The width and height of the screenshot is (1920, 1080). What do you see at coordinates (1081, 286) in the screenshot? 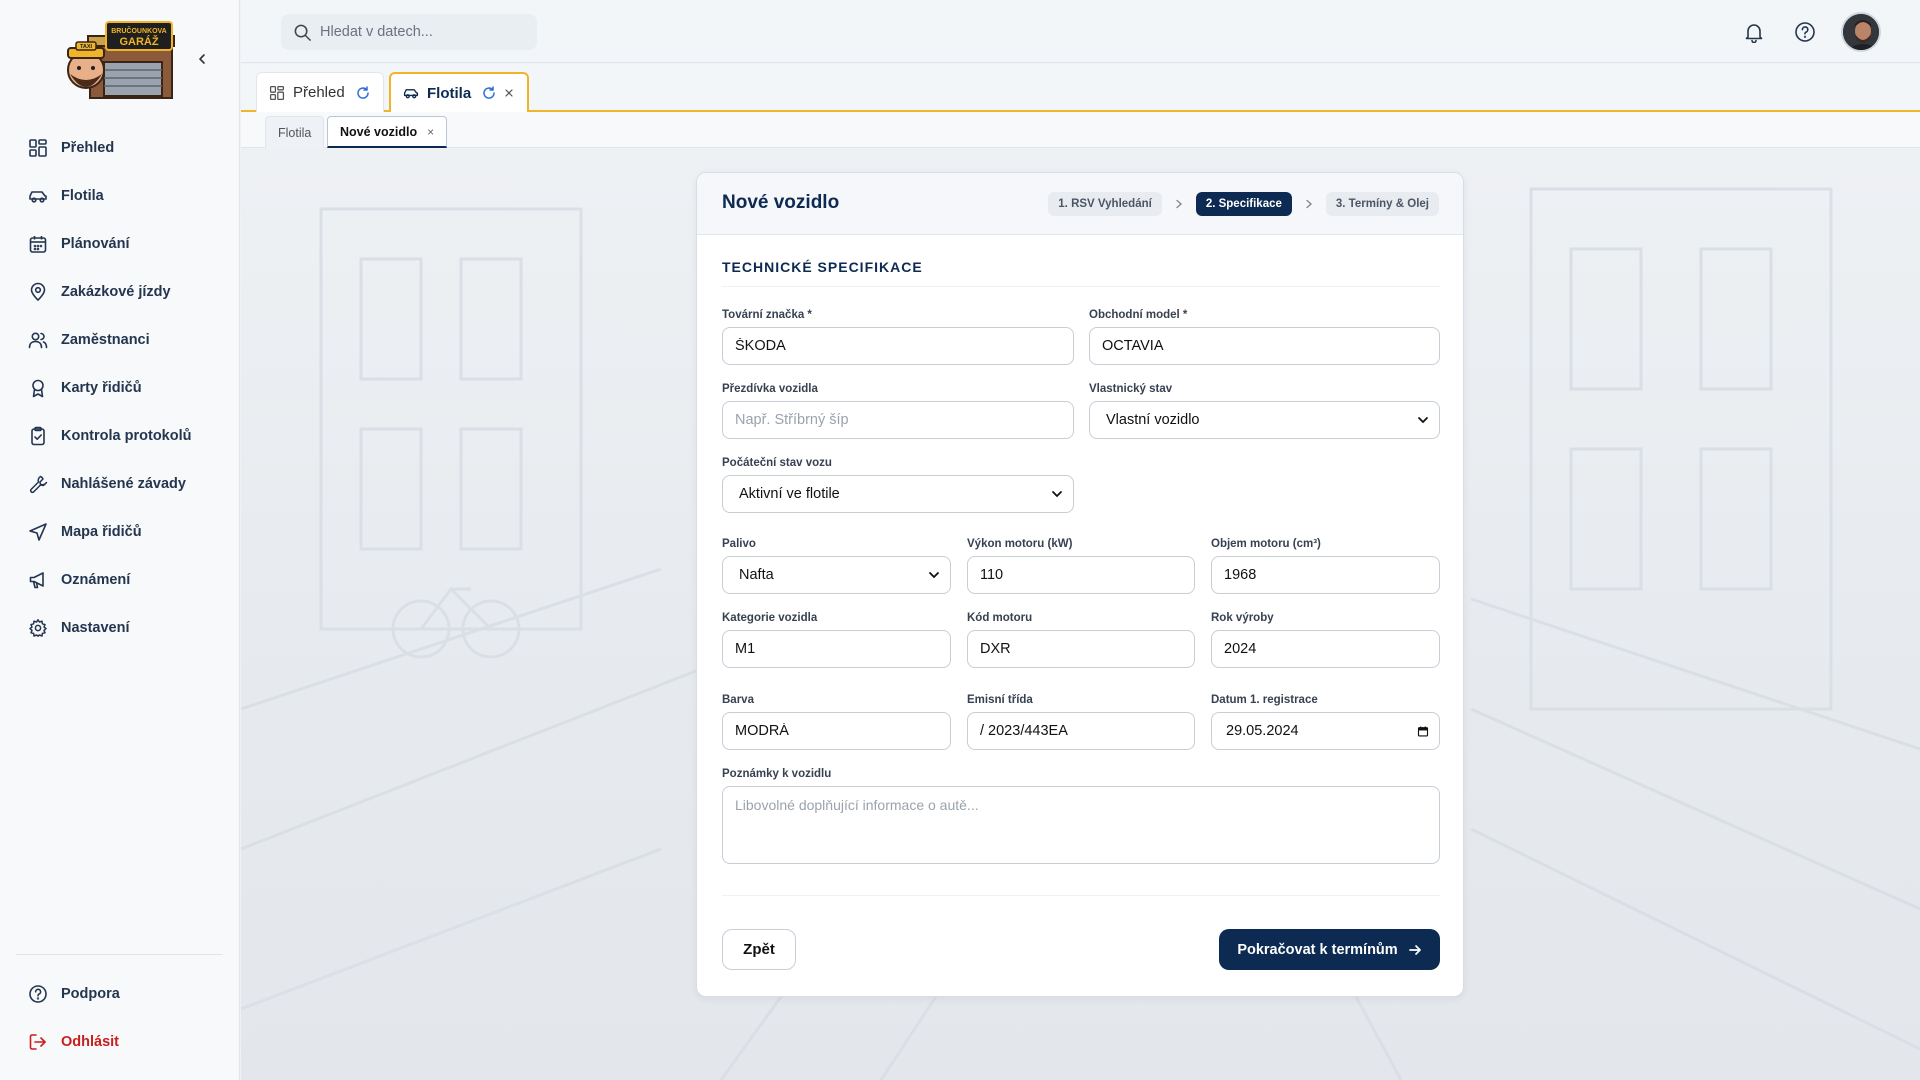
I see `section-divider` at bounding box center [1081, 286].